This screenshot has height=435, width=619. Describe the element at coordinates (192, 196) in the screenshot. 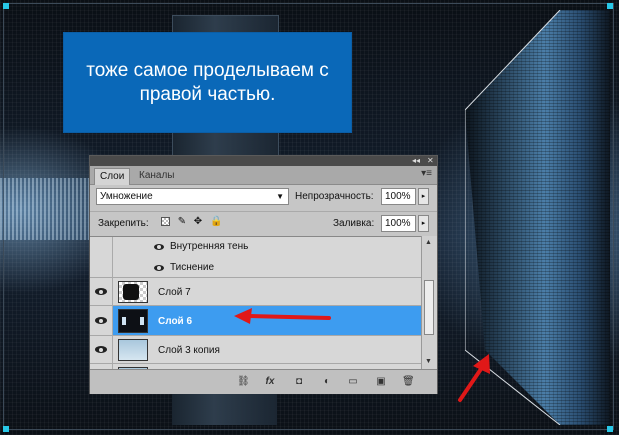

I see `blend-mode-select: Умножение ▼` at that location.